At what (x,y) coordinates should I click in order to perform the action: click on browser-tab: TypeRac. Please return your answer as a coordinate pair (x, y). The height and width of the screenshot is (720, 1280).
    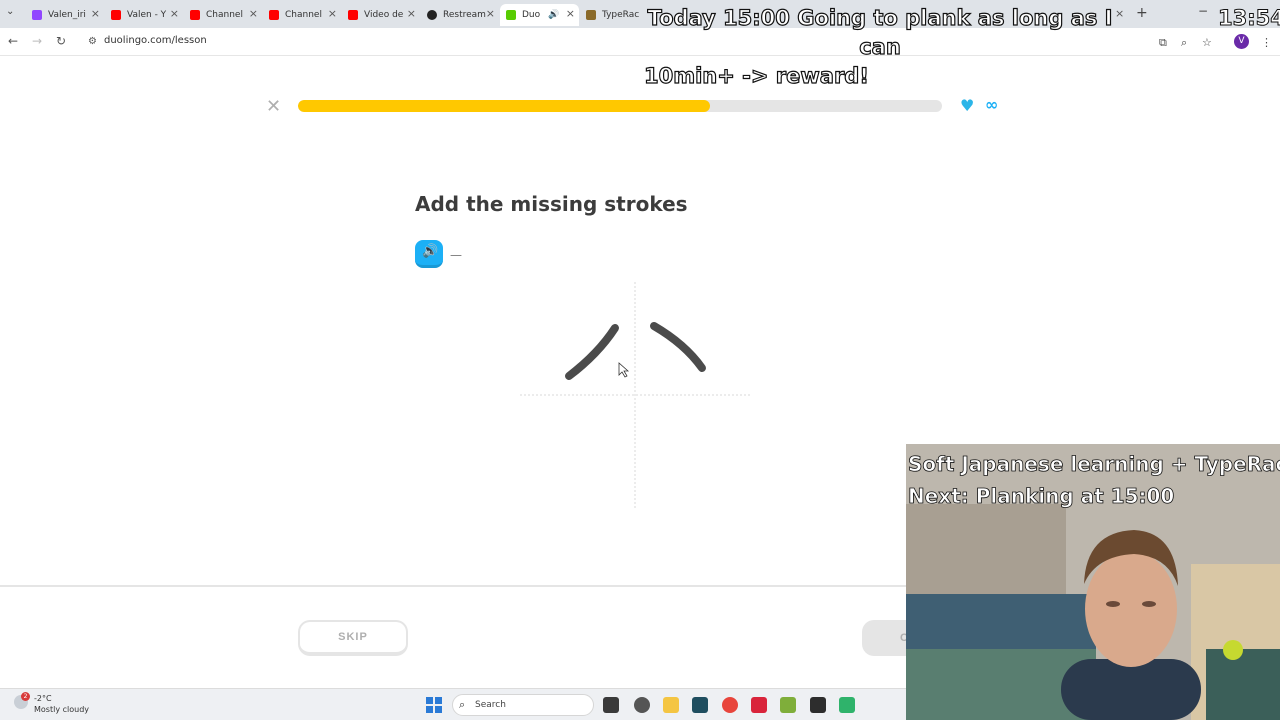
    Looking at the image, I should click on (610, 15).